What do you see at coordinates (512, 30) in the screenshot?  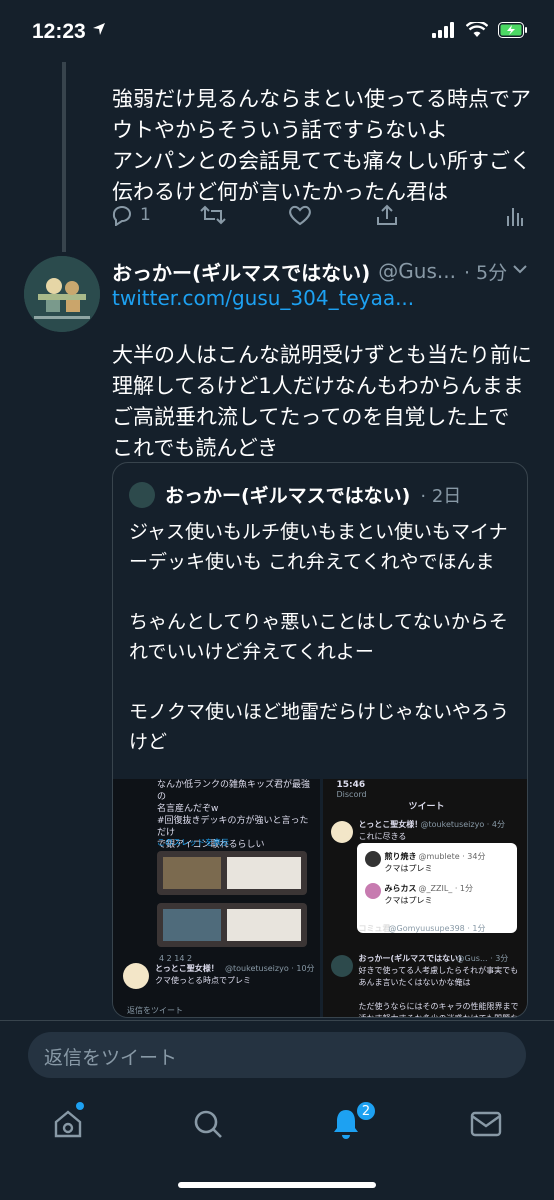 I see `battery-charging-icon` at bounding box center [512, 30].